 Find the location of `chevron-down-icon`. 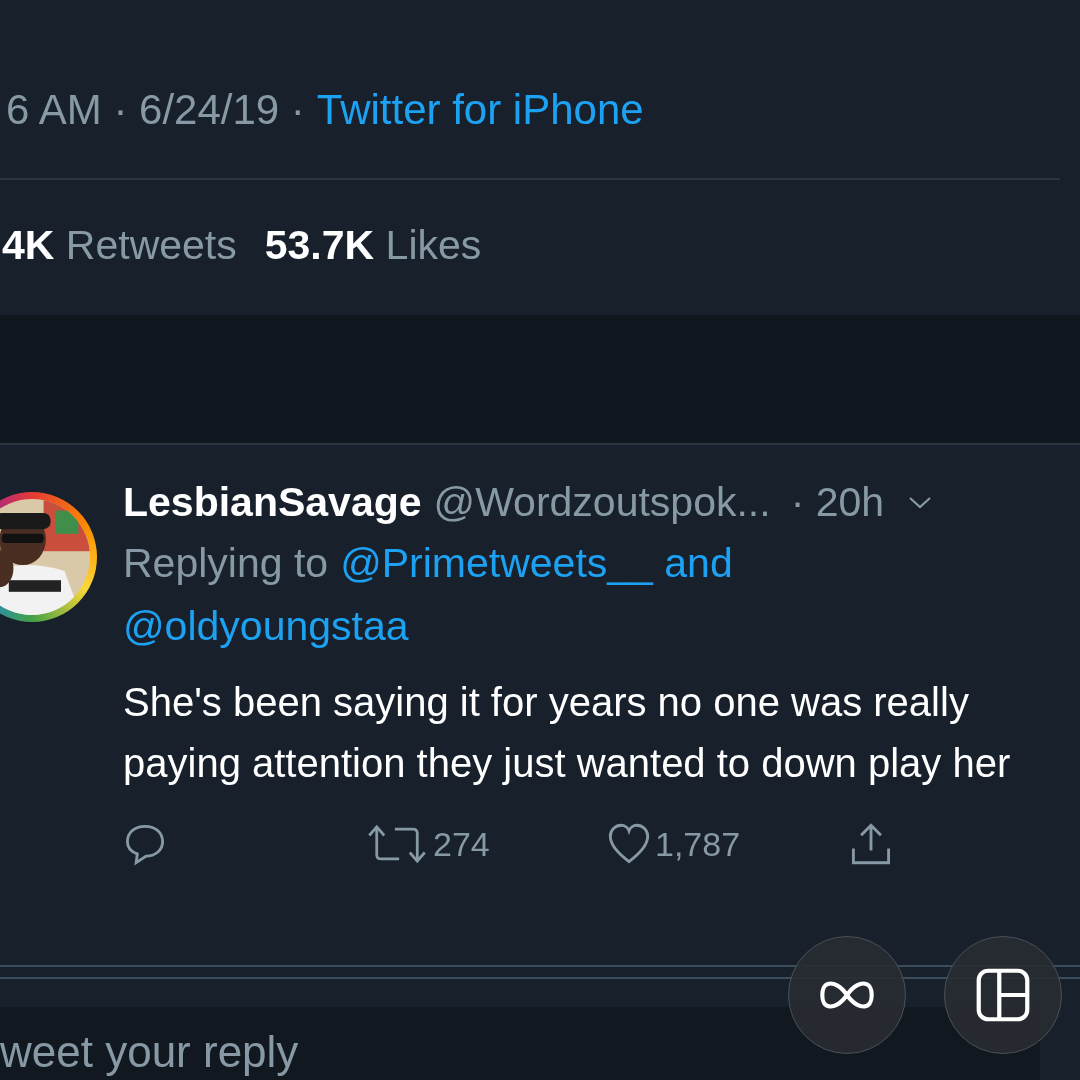

chevron-down-icon is located at coordinates (920, 502).